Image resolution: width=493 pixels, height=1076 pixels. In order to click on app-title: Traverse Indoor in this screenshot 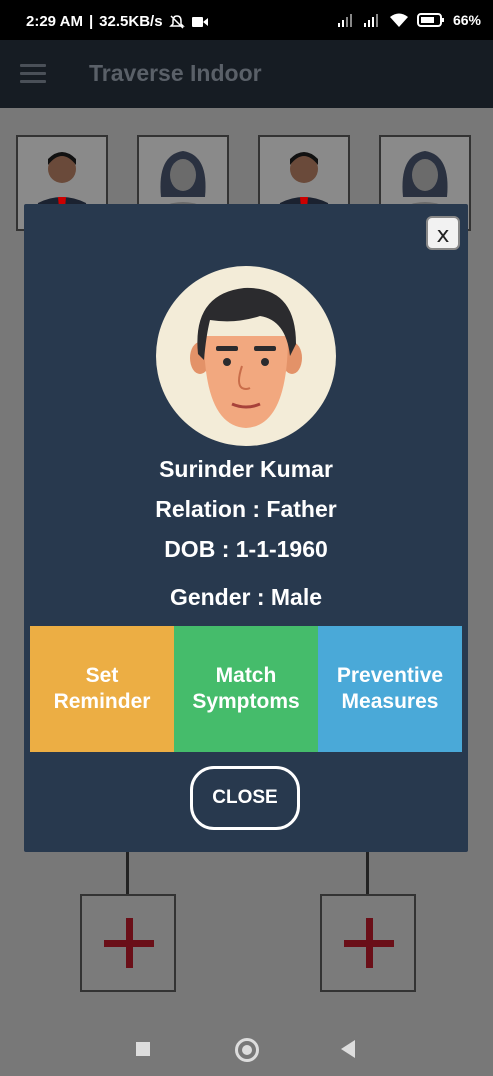, I will do `click(175, 73)`.